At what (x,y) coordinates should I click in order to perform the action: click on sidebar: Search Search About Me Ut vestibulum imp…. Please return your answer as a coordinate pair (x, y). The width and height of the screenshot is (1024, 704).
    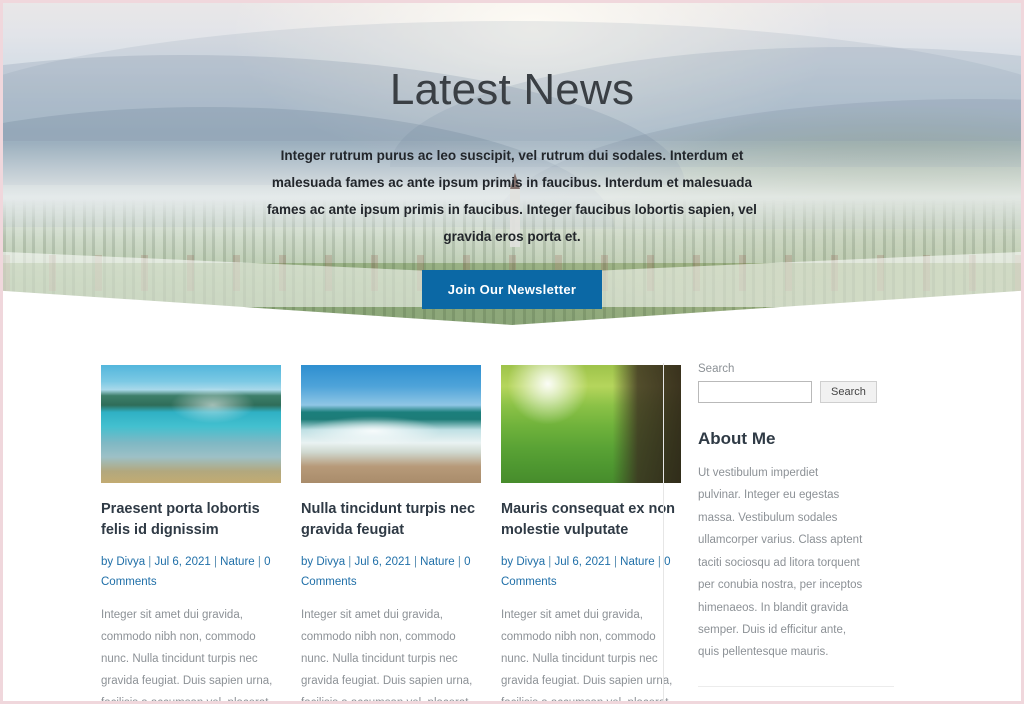
    Looking at the image, I should click on (795, 532).